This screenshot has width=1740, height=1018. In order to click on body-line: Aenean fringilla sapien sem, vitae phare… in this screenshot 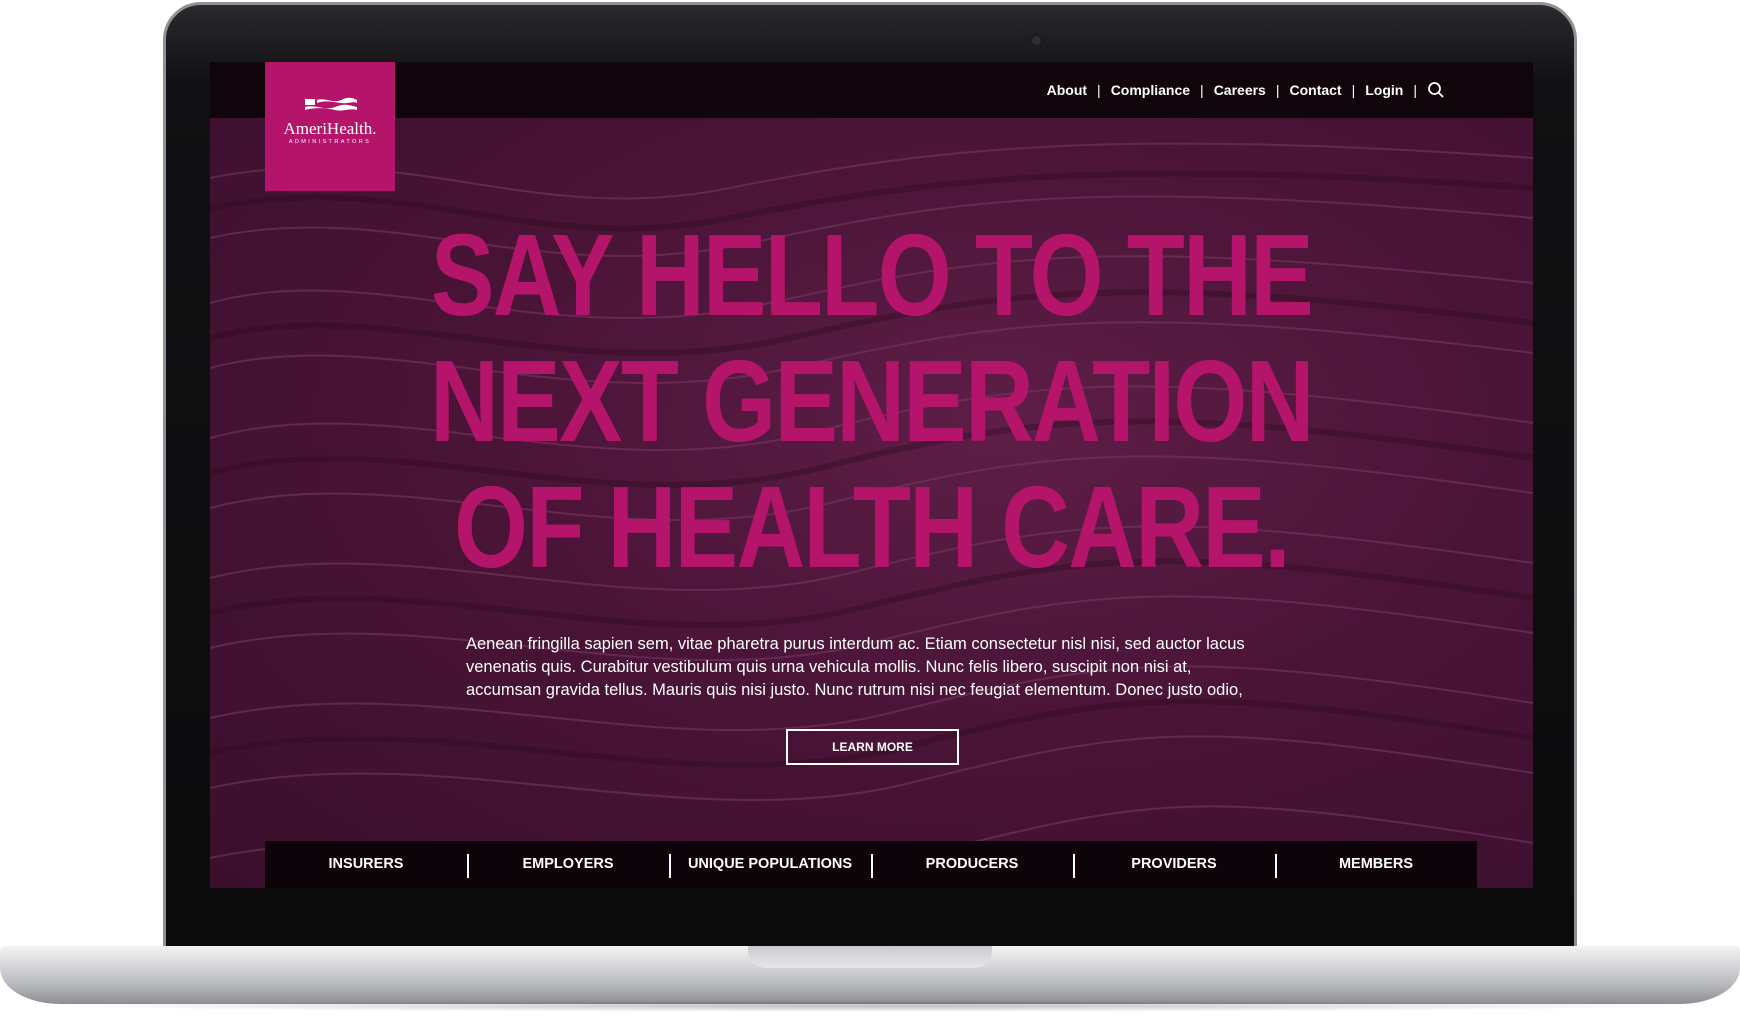, I will do `click(855, 644)`.